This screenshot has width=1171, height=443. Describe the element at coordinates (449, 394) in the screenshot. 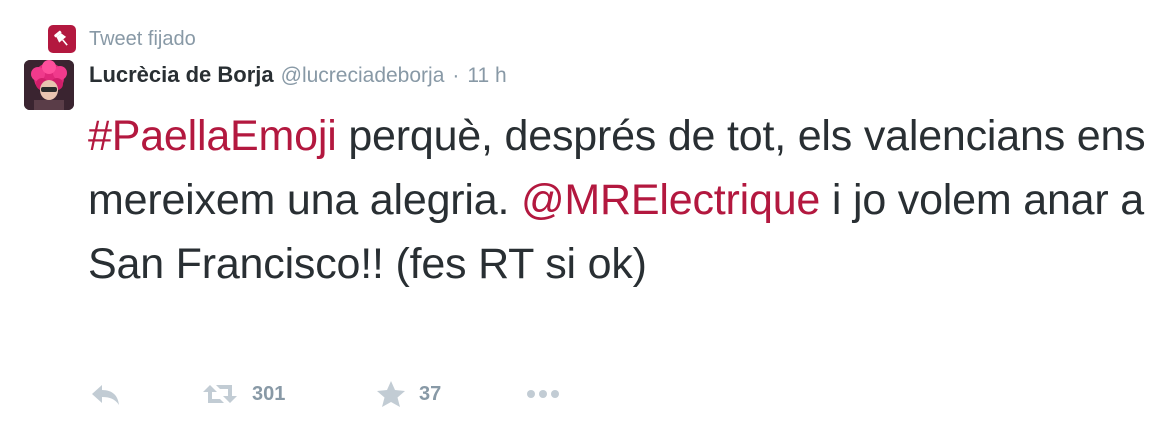

I see `favorite-button: 37` at that location.